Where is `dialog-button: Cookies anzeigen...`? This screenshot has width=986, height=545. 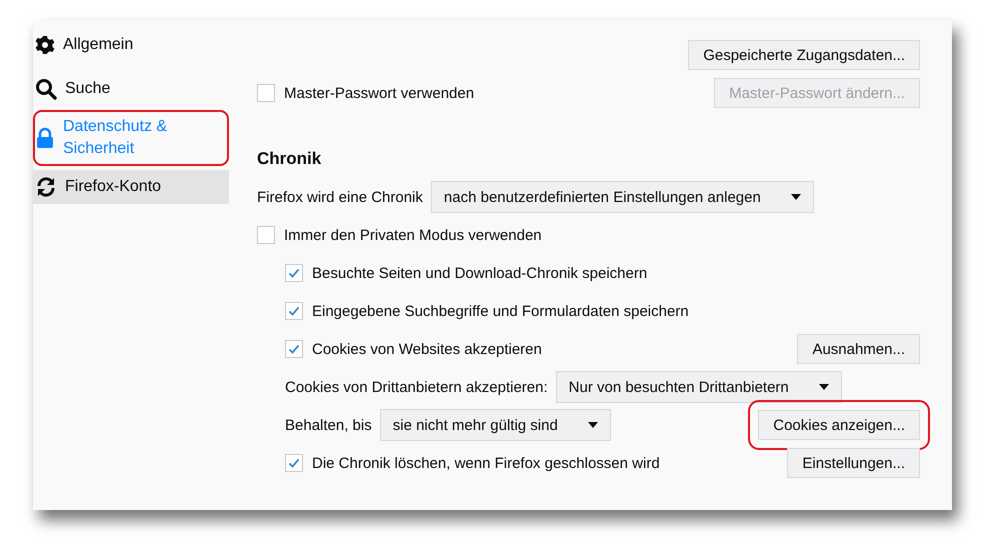 dialog-button: Cookies anzeigen... is located at coordinates (839, 425).